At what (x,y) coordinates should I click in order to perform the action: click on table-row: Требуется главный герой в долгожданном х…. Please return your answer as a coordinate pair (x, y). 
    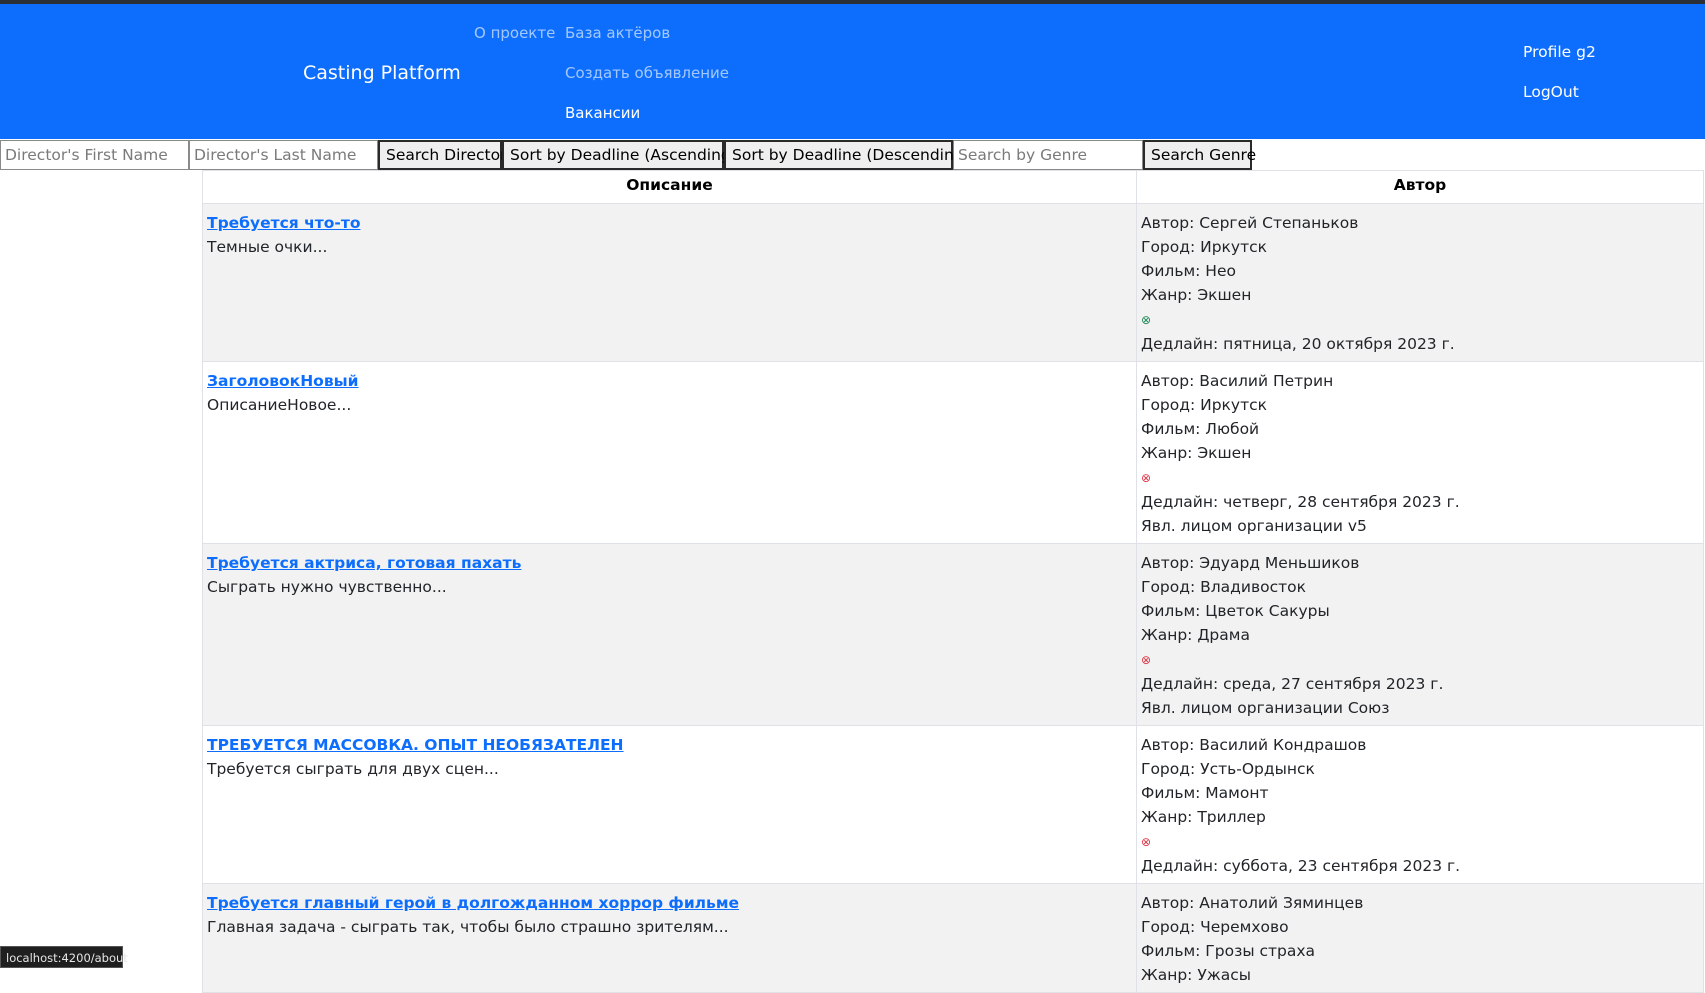
    Looking at the image, I should click on (953, 938).